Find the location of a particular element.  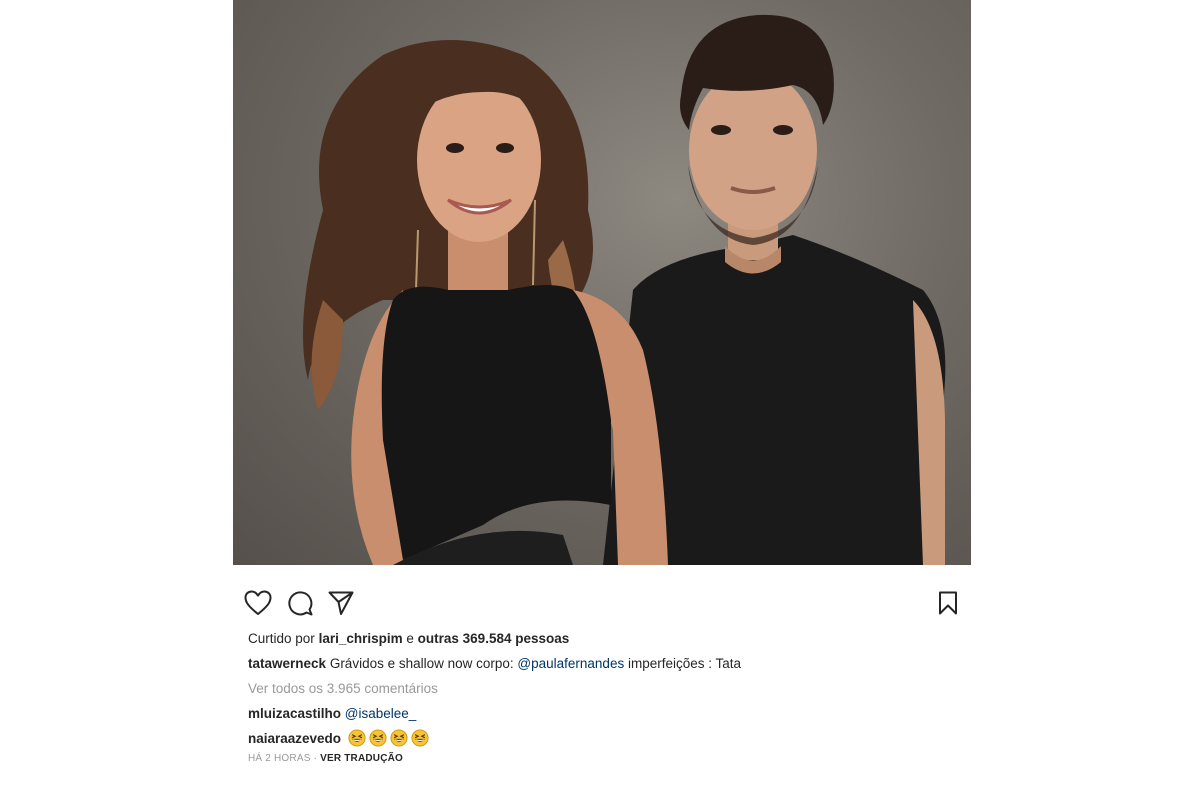

paper-plane-icon is located at coordinates (341, 603).